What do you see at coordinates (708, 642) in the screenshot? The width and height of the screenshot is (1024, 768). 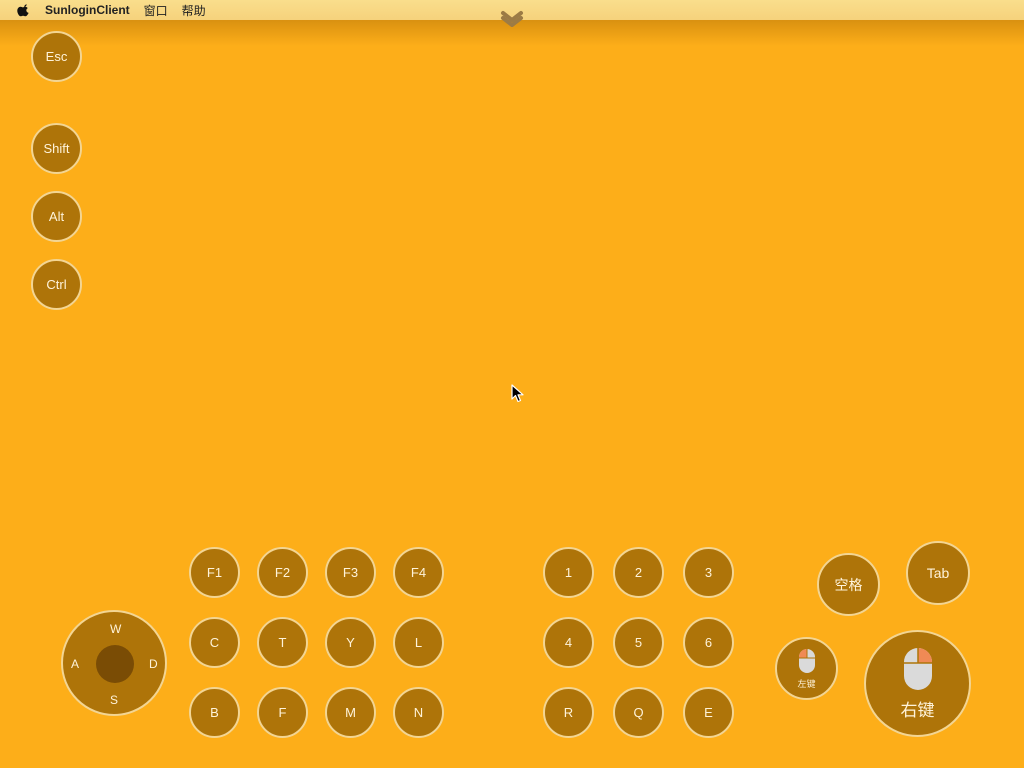 I see `6-key: 6` at bounding box center [708, 642].